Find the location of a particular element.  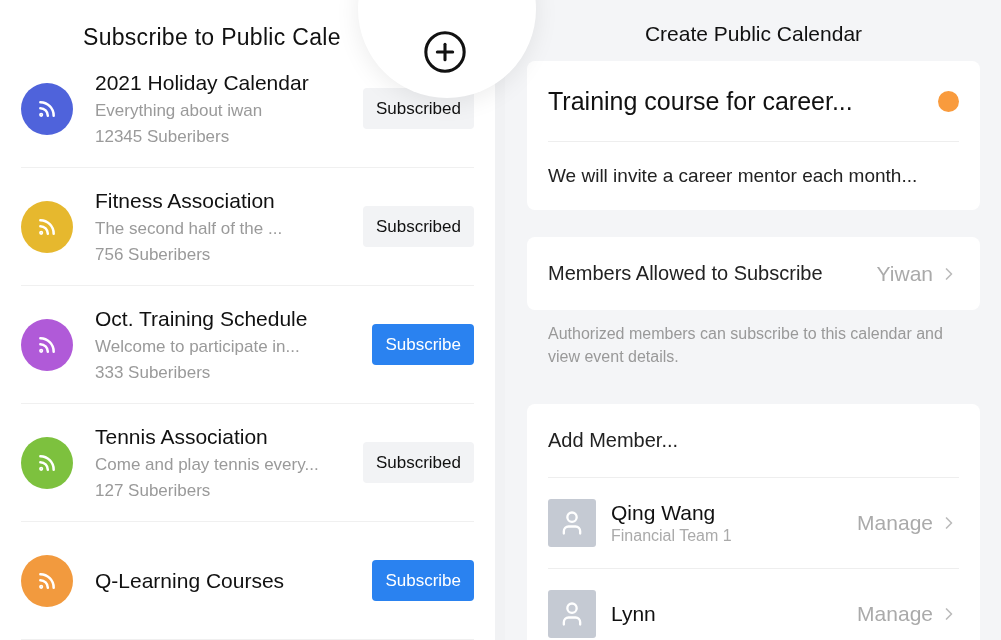

subscriber-count: 127 Suberibers is located at coordinates (153, 490).